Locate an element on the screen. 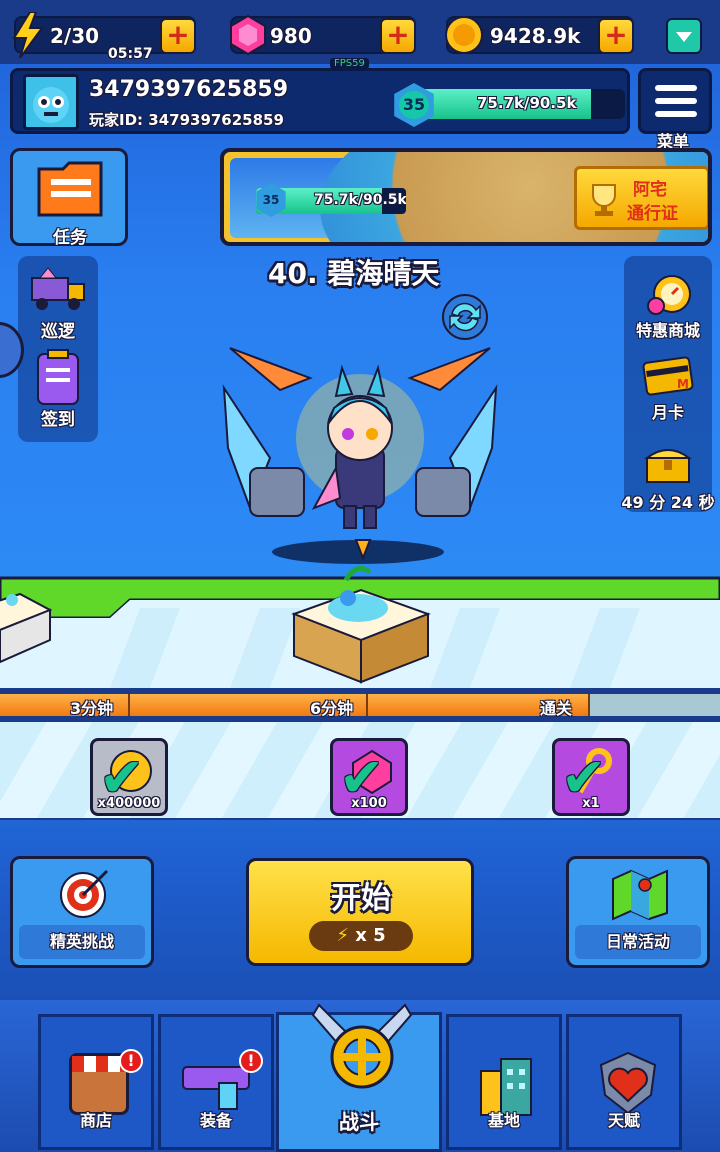 The width and height of the screenshot is (720, 1152). pass-tag: 阿宅 通行证 is located at coordinates (641, 198).